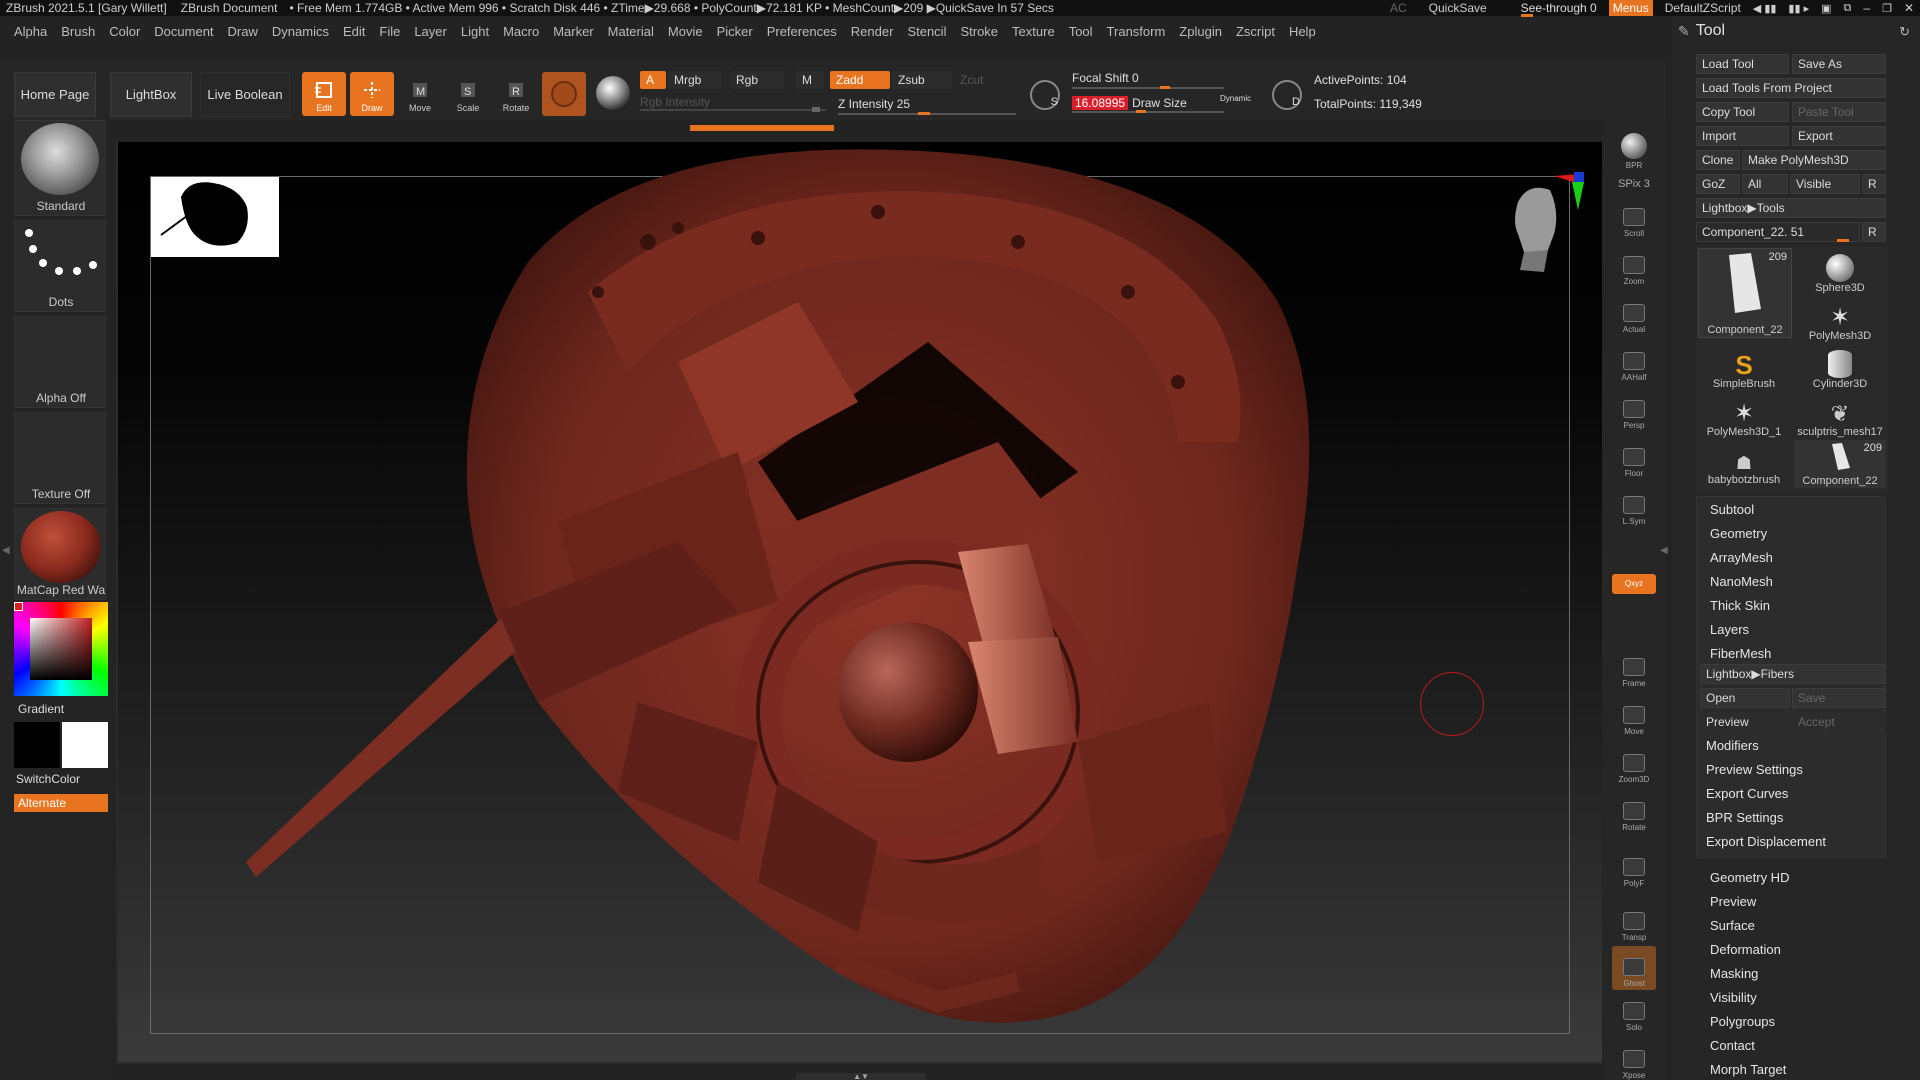 Image resolution: width=1920 pixels, height=1080 pixels. Describe the element at coordinates (1745, 722) in the screenshot. I see `fiber-preview-button: Preview` at that location.